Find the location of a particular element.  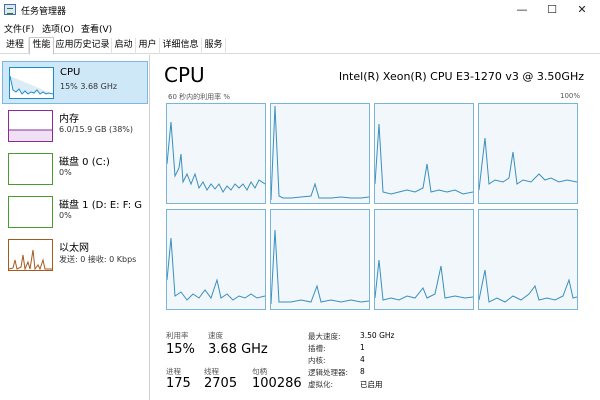

sidebar-item-ethernet: 以太网 发送: 0 接收: 0 Kbps is located at coordinates (75, 255).